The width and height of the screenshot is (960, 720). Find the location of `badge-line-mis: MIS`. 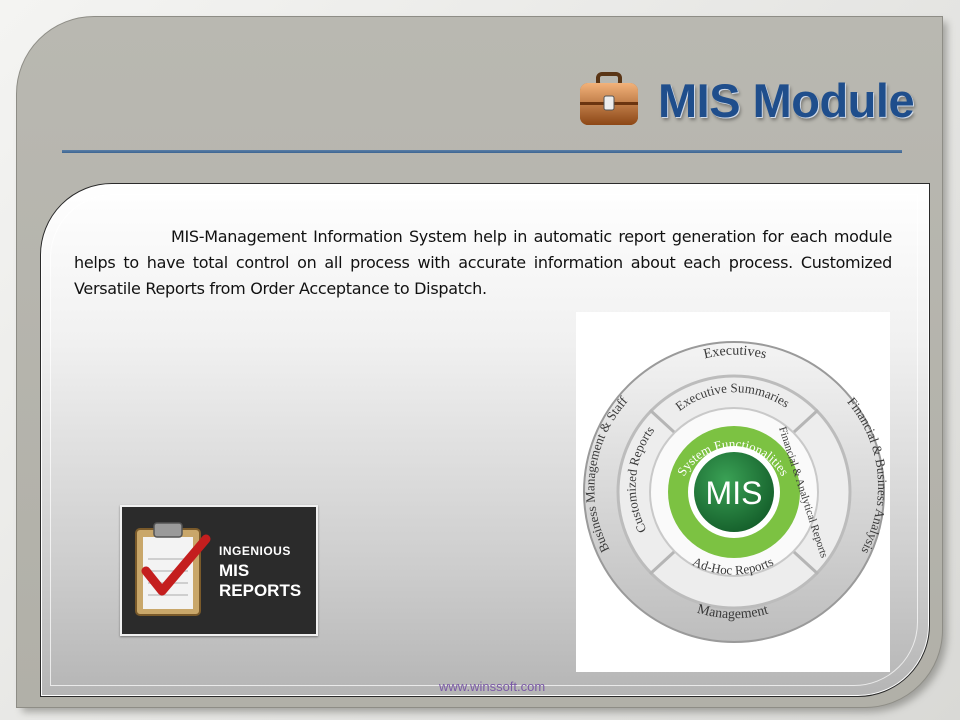

badge-line-mis: MIS is located at coordinates (234, 570).